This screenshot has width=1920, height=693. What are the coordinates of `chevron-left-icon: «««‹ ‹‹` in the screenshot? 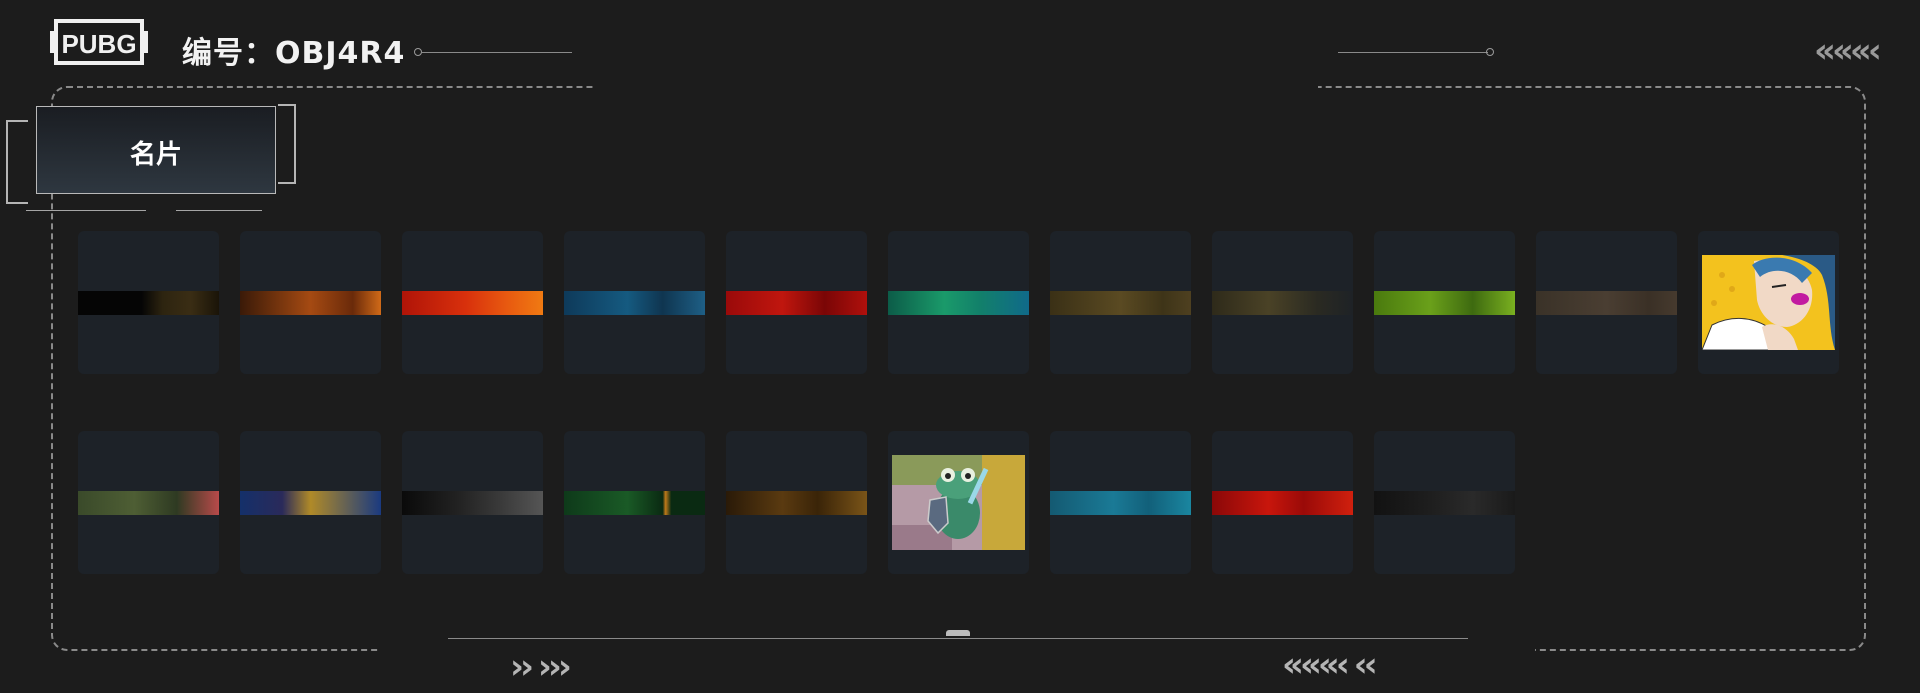 It's located at (1330, 665).